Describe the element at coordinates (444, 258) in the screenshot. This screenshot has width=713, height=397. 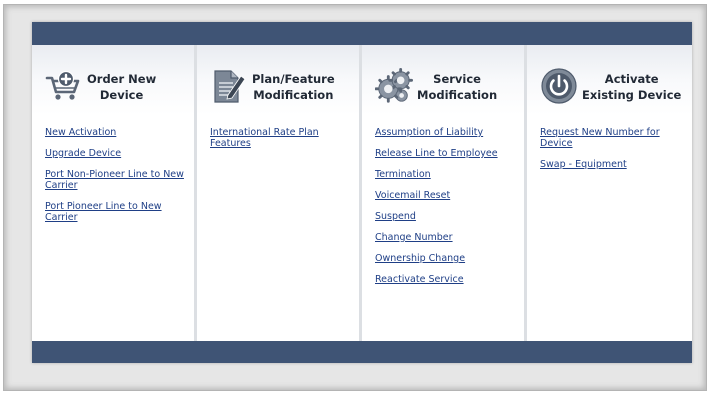
I see `ownership-change-link: Ownership Change` at that location.